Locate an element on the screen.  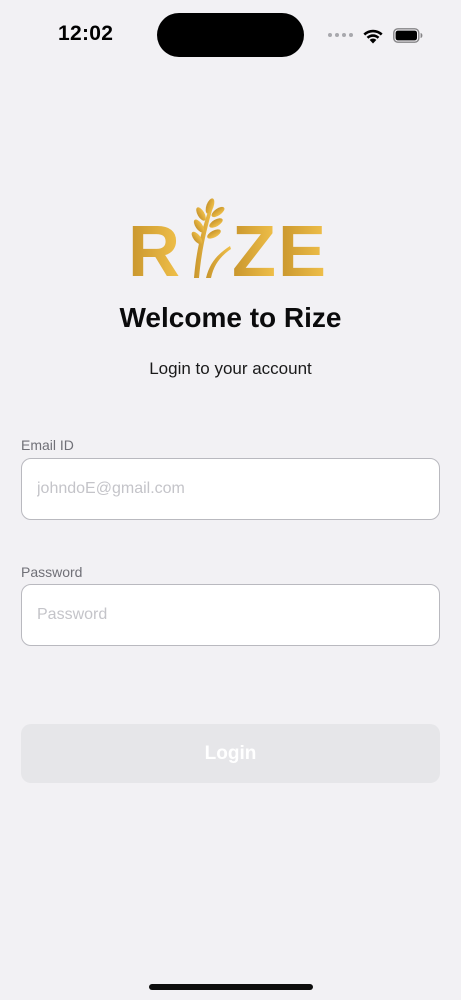
wheat-icon is located at coordinates (211, 238).